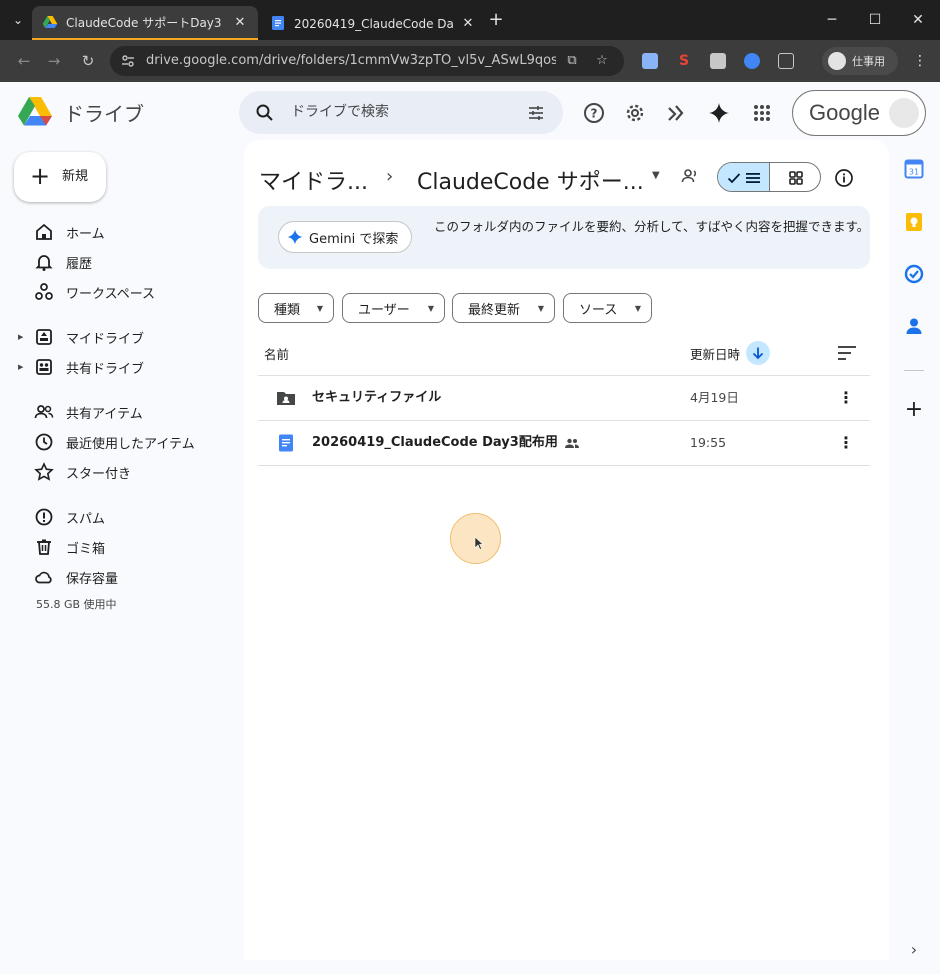 The image size is (940, 974). I want to click on sidebar-item-label: マイドライブ, so click(105, 339).